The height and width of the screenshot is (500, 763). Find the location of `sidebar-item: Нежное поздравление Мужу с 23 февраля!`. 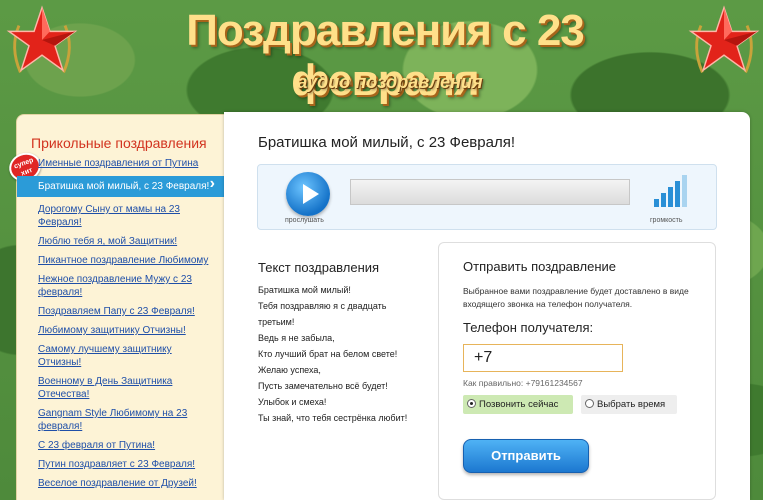

sidebar-item: Нежное поздравление Мужу с 23 февраля! is located at coordinates (121, 286).